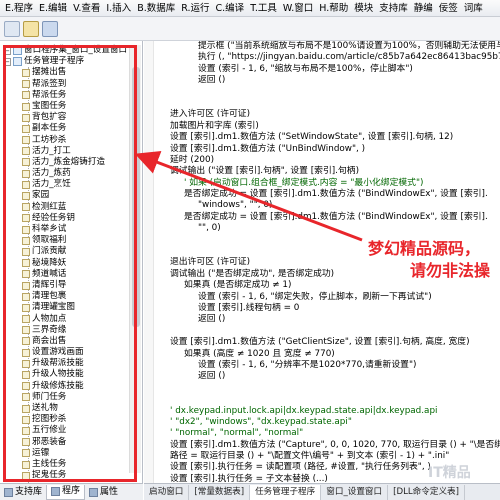 The image size is (500, 500). I want to click on tree-item: 门派贡献, so click(64, 251).